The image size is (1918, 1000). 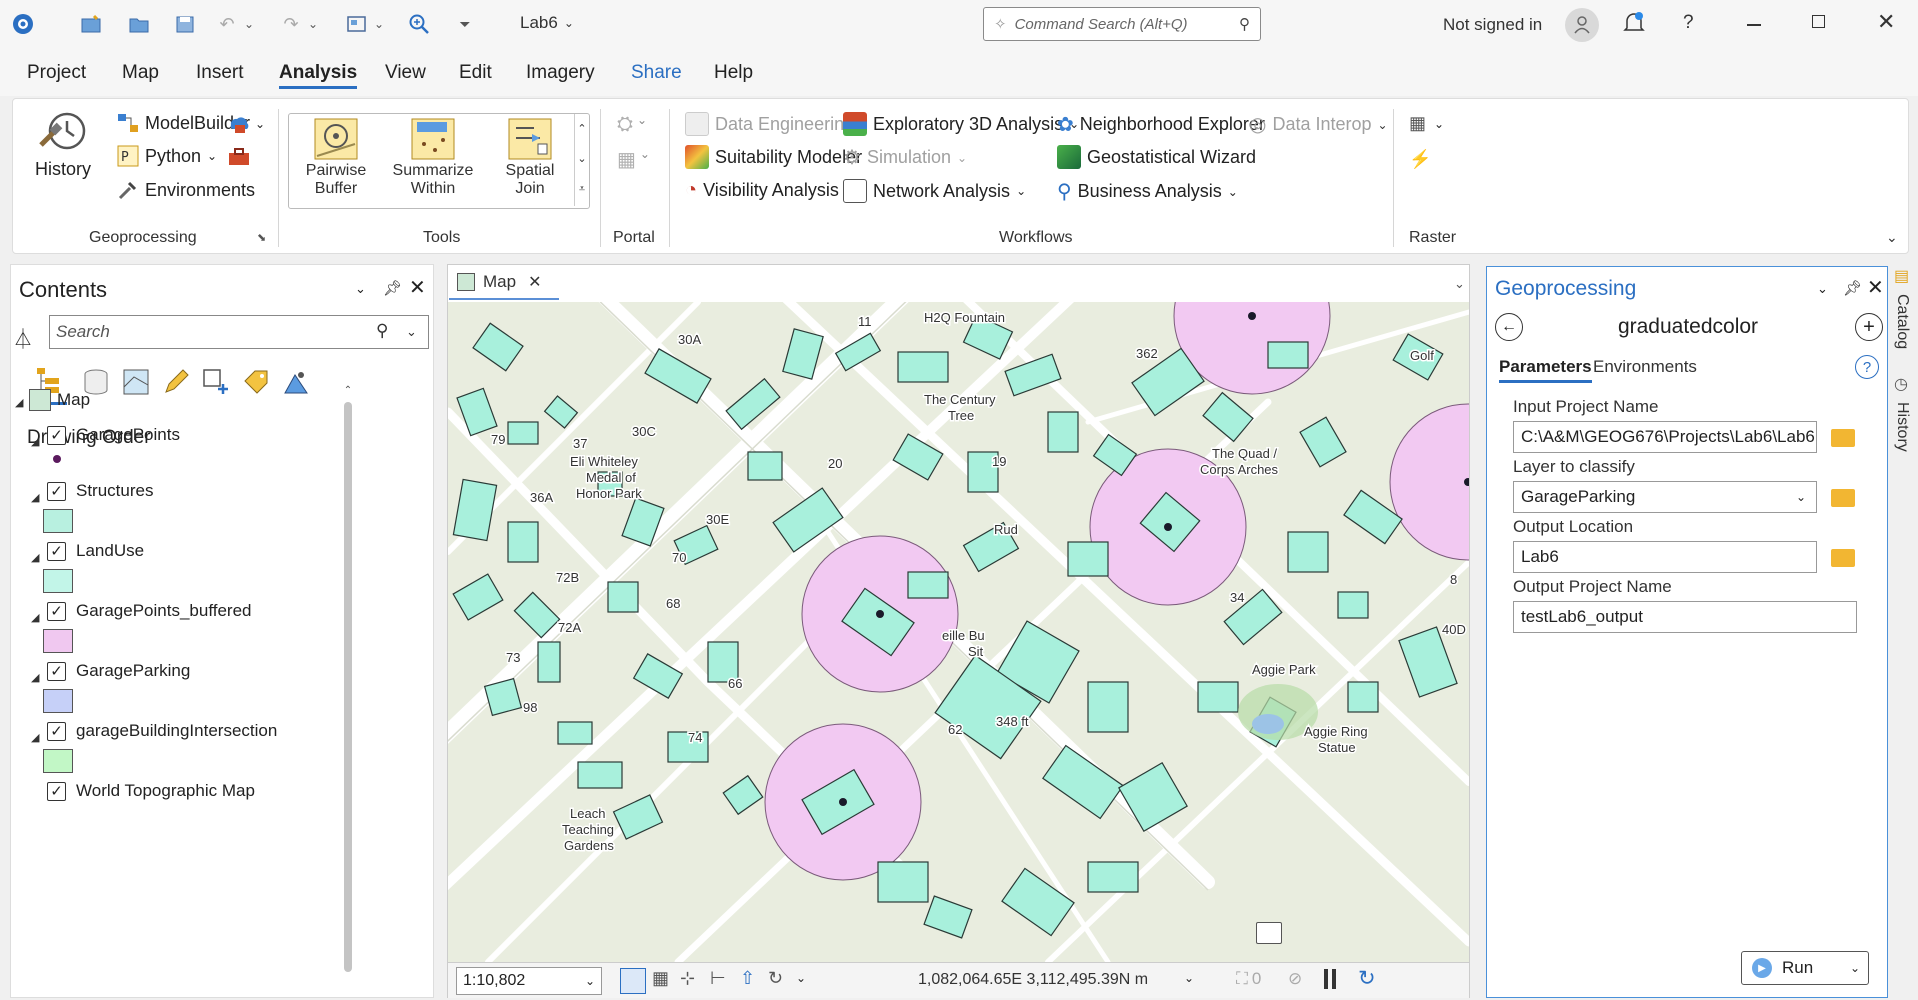 What do you see at coordinates (1665, 497) in the screenshot?
I see `layer-to-classify-select: GarageParking ⌄` at bounding box center [1665, 497].